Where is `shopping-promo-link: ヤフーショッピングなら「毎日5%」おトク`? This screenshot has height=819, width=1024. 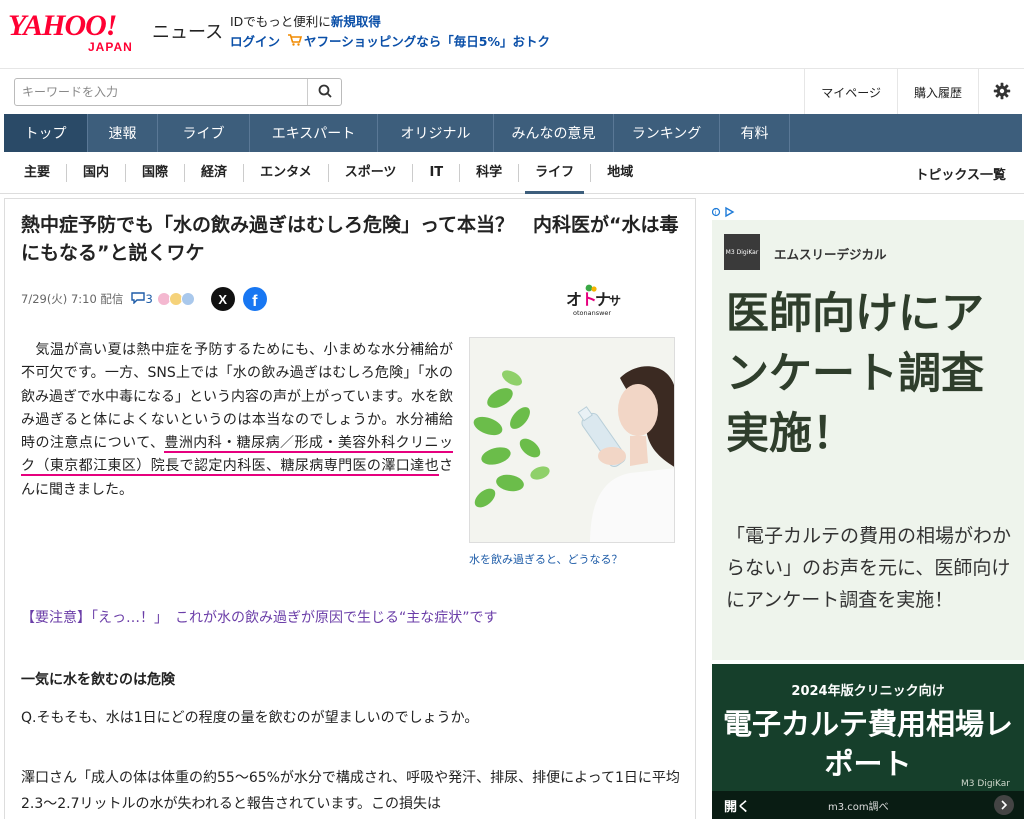
shopping-promo-link: ヤフーショッピングなら「毎日5%」おトク is located at coordinates (427, 41).